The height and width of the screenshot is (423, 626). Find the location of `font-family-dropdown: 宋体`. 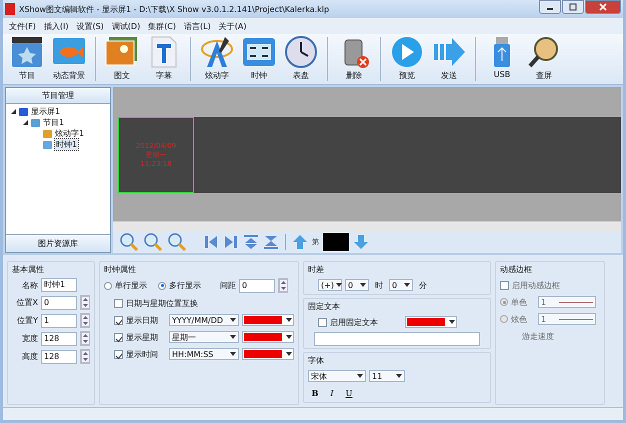

font-family-dropdown: 宋体 is located at coordinates (337, 376).